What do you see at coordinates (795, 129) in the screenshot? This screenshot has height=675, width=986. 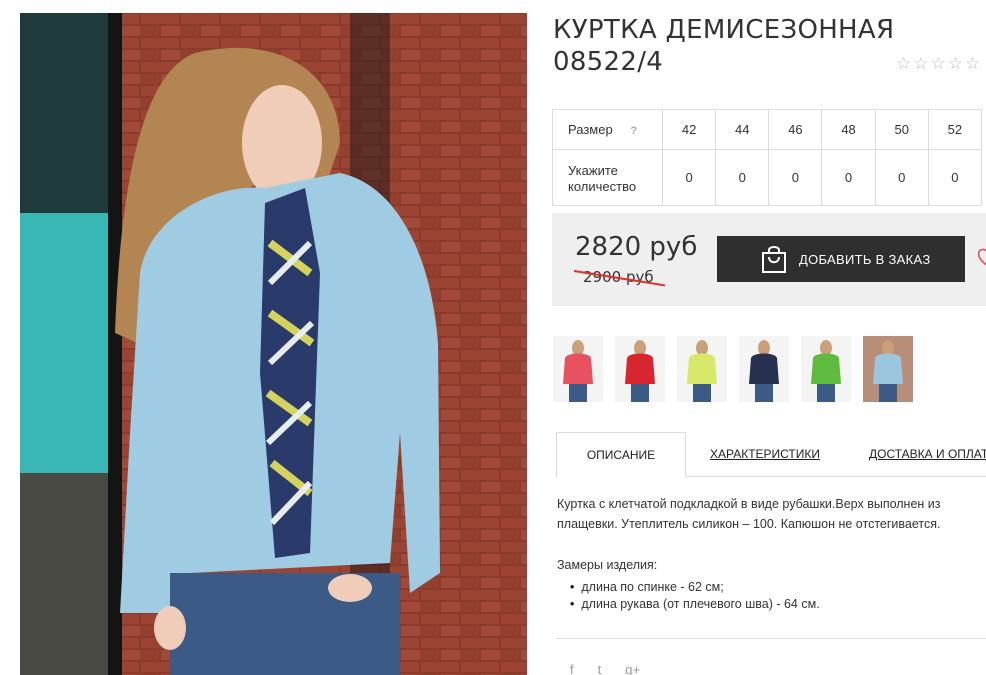 I see `size-cell: 46` at bounding box center [795, 129].